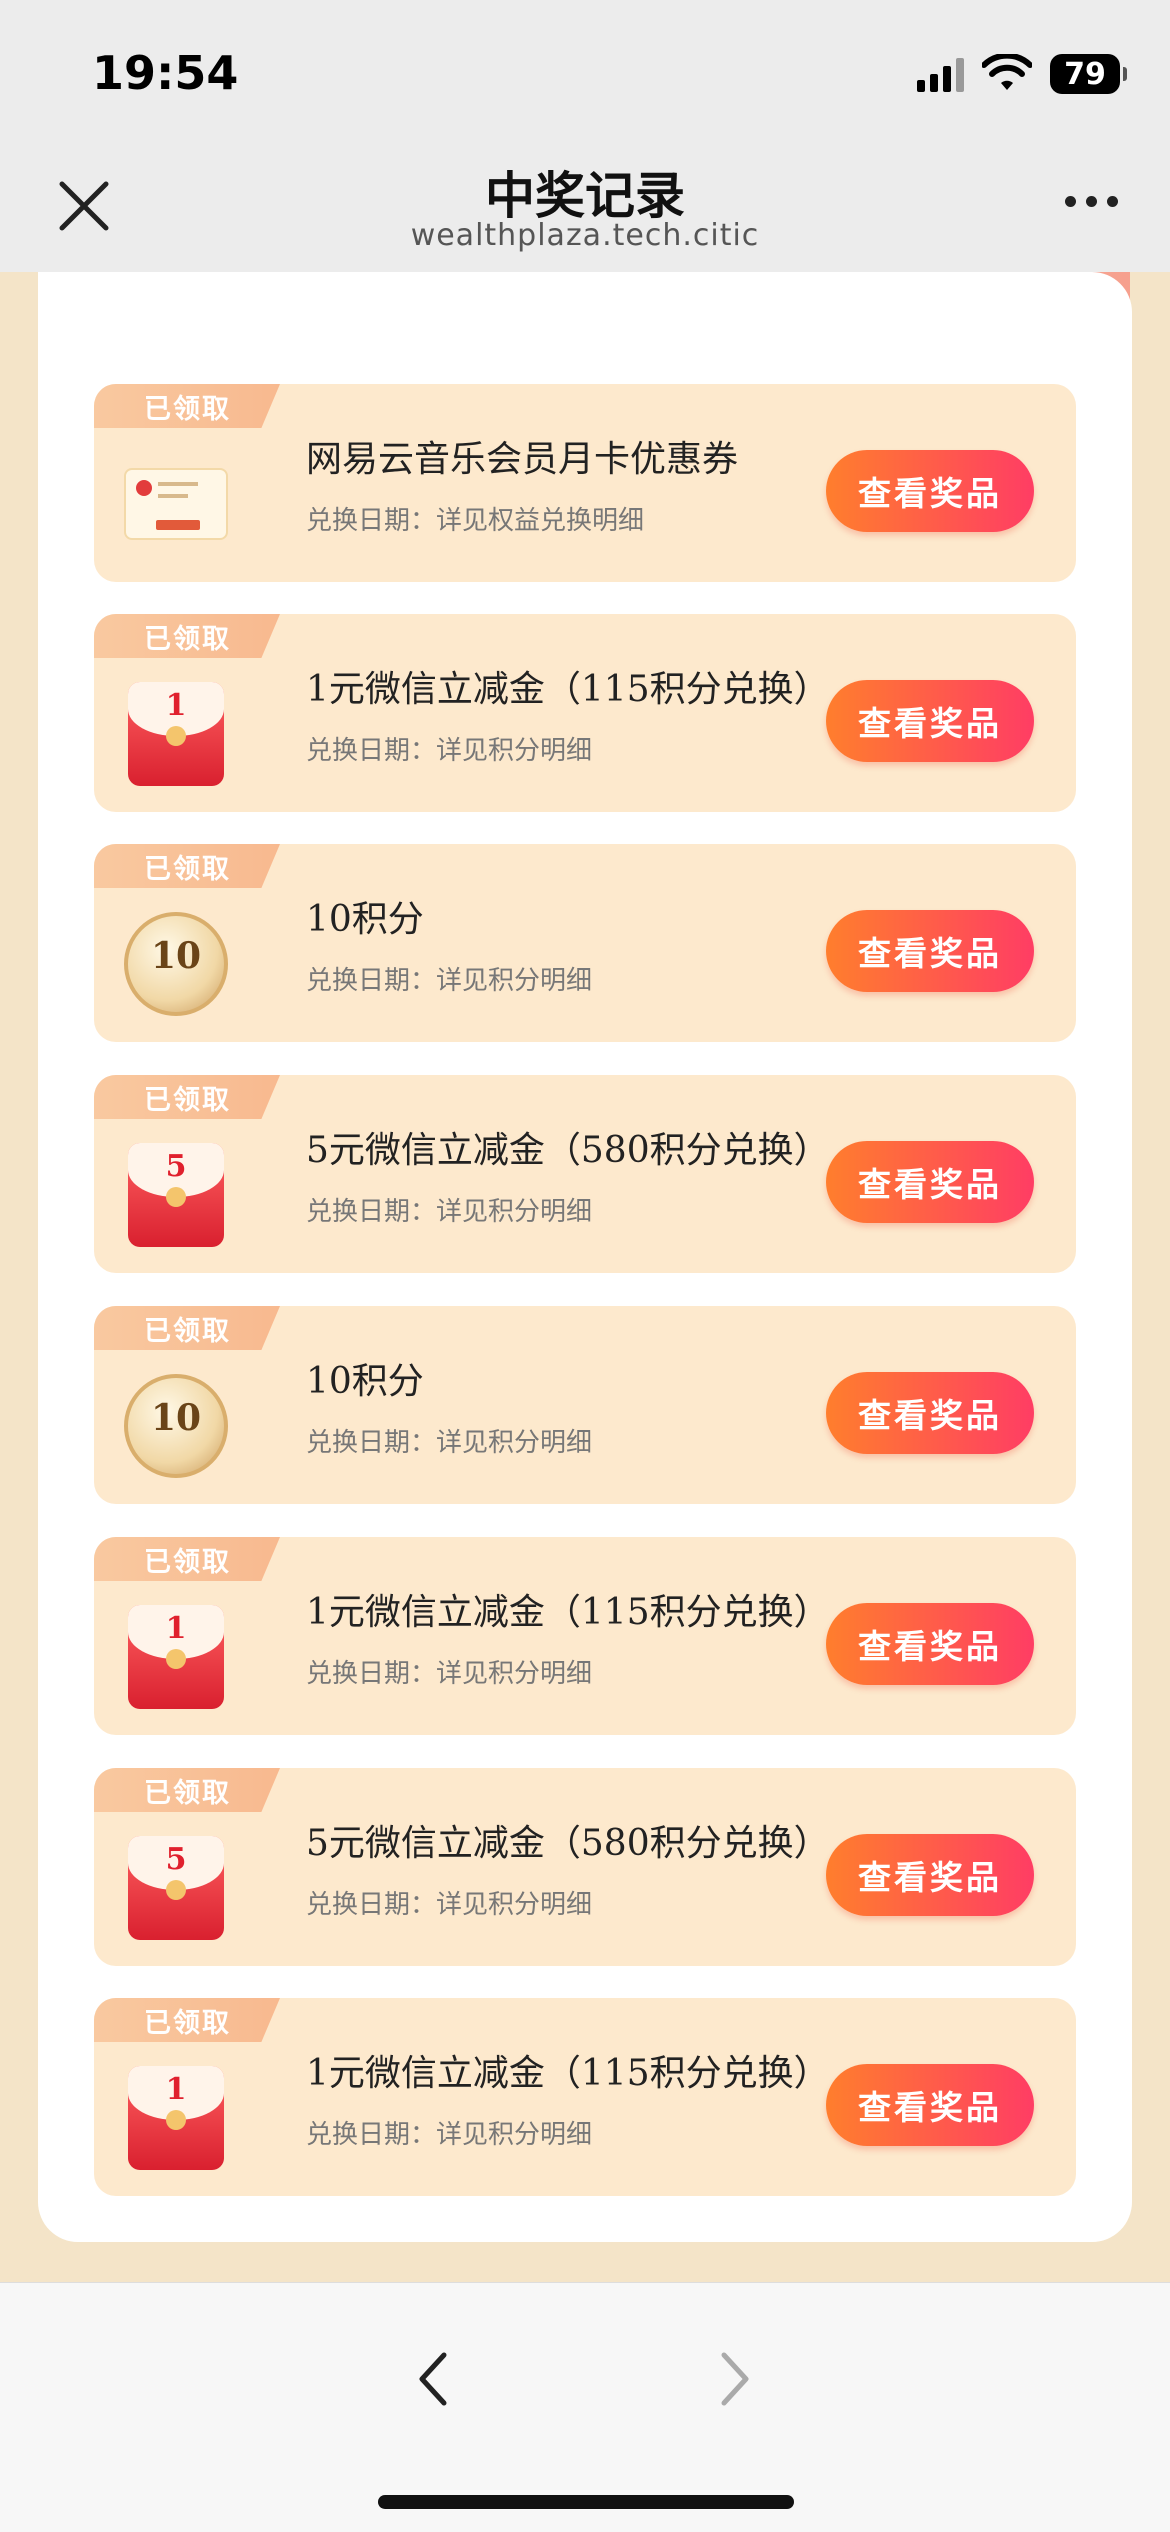 The image size is (1170, 2532). What do you see at coordinates (165, 73) in the screenshot?
I see `status-time: 19:54` at bounding box center [165, 73].